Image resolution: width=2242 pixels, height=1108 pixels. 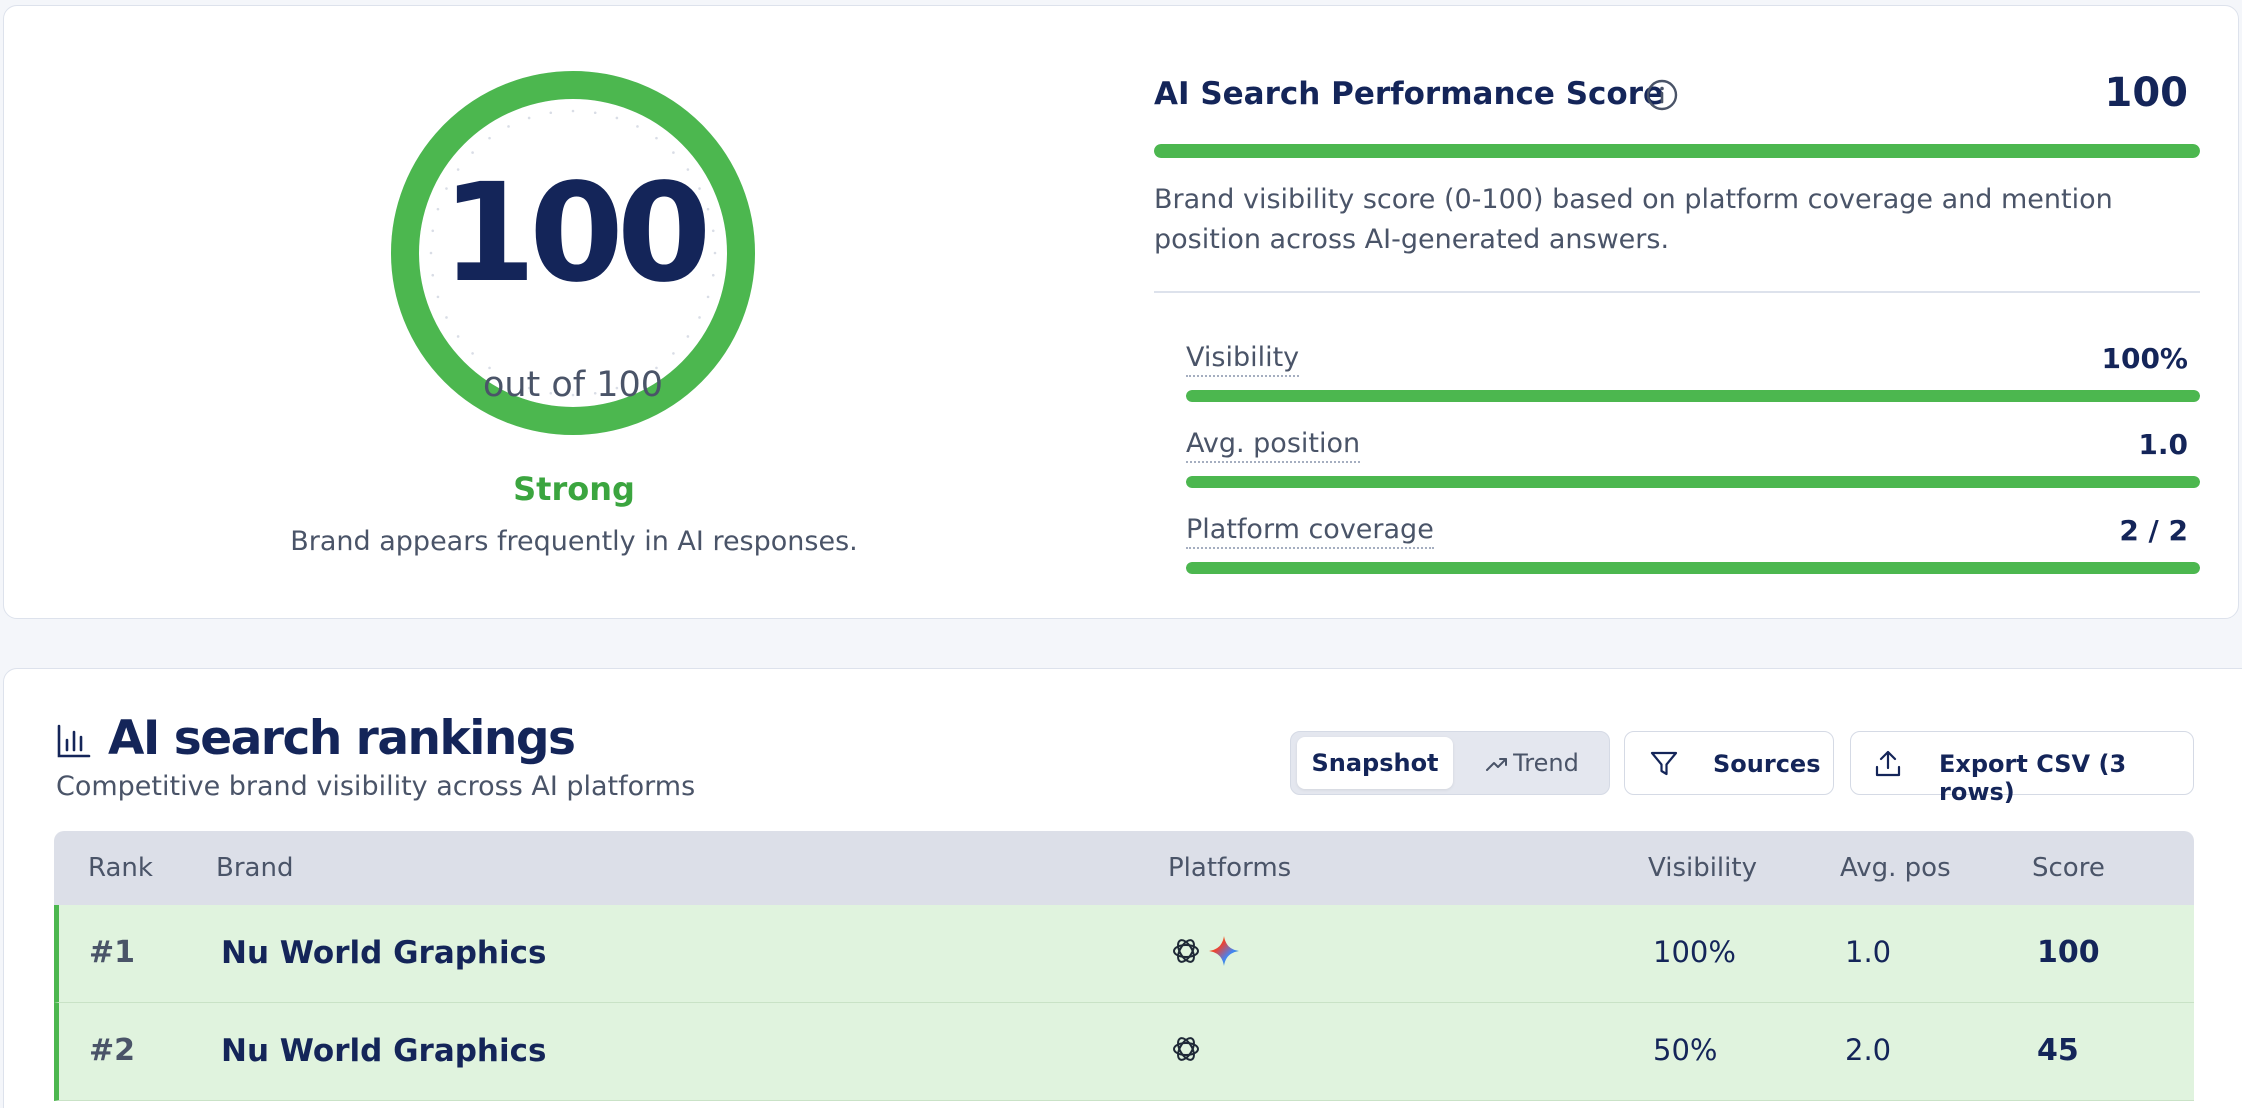 What do you see at coordinates (112, 952) in the screenshot?
I see `row-rank: #1` at bounding box center [112, 952].